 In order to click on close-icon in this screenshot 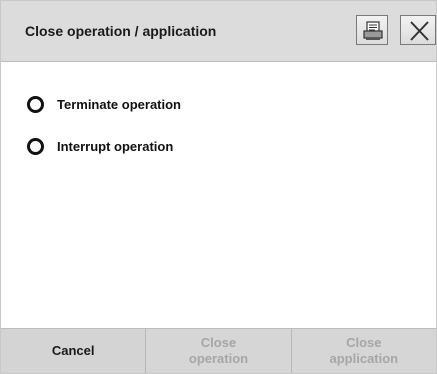, I will do `click(419, 31)`.